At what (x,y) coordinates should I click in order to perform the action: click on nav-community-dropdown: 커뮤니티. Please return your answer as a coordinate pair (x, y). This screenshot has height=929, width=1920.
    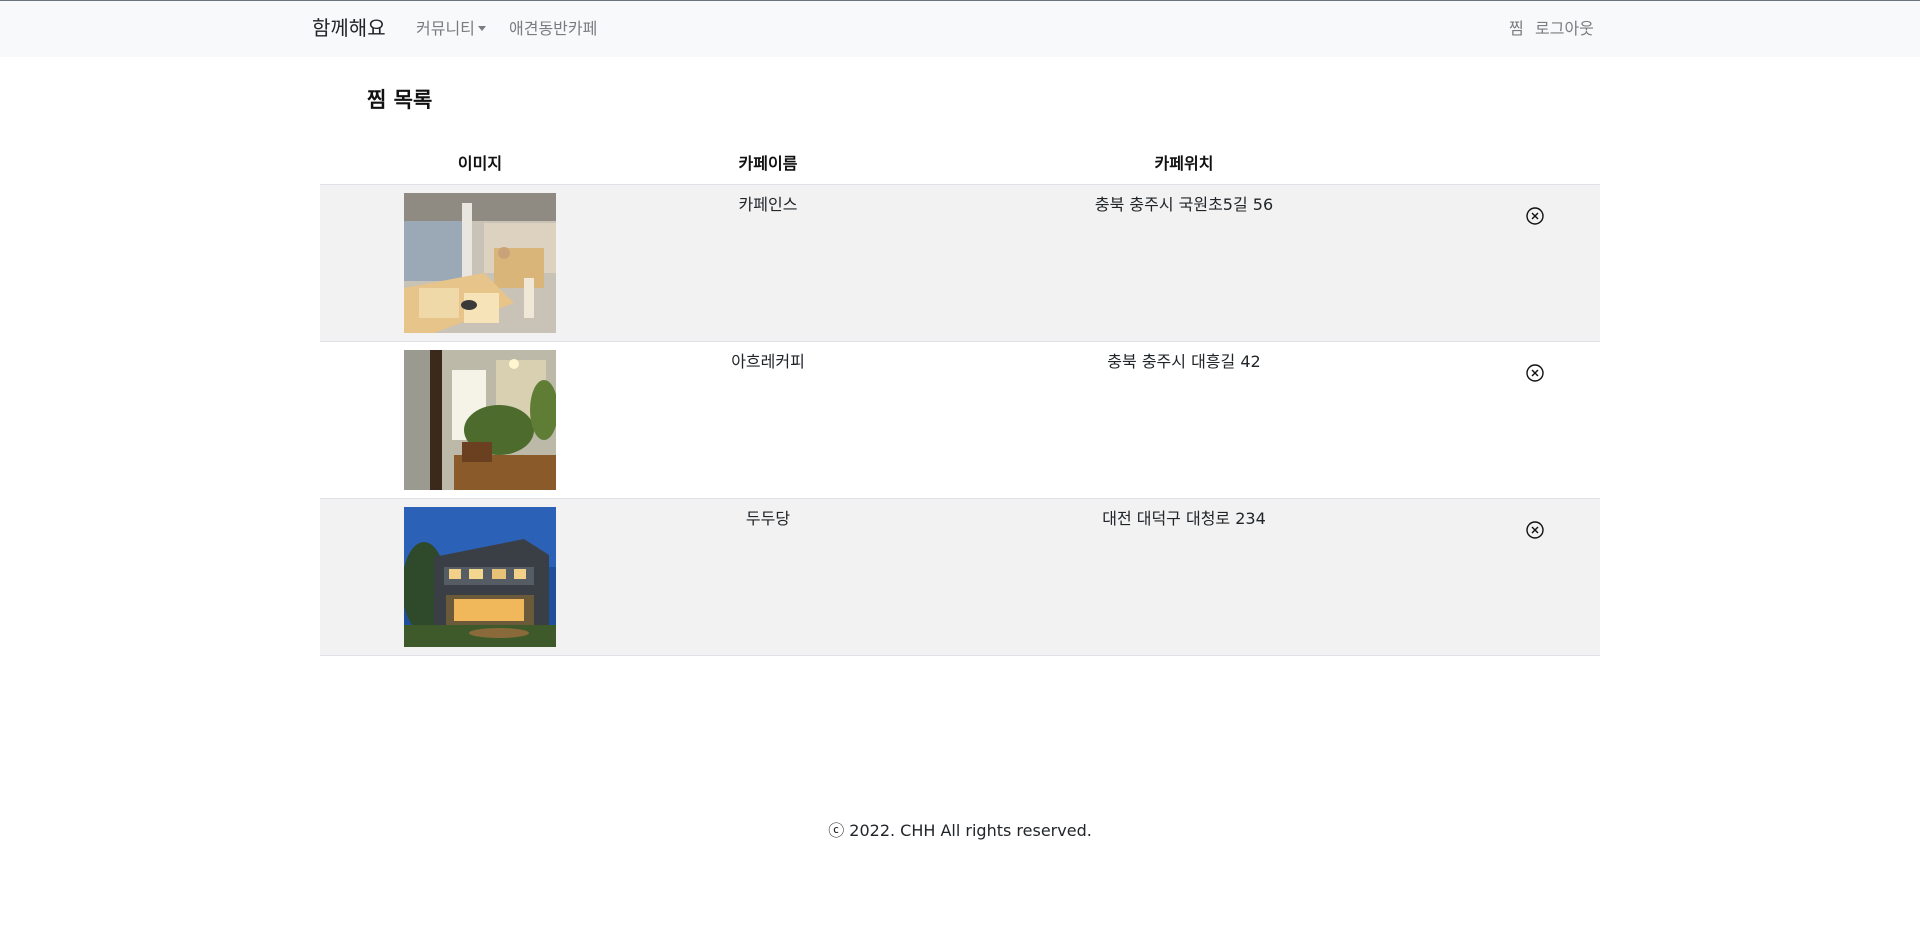
    Looking at the image, I should click on (451, 29).